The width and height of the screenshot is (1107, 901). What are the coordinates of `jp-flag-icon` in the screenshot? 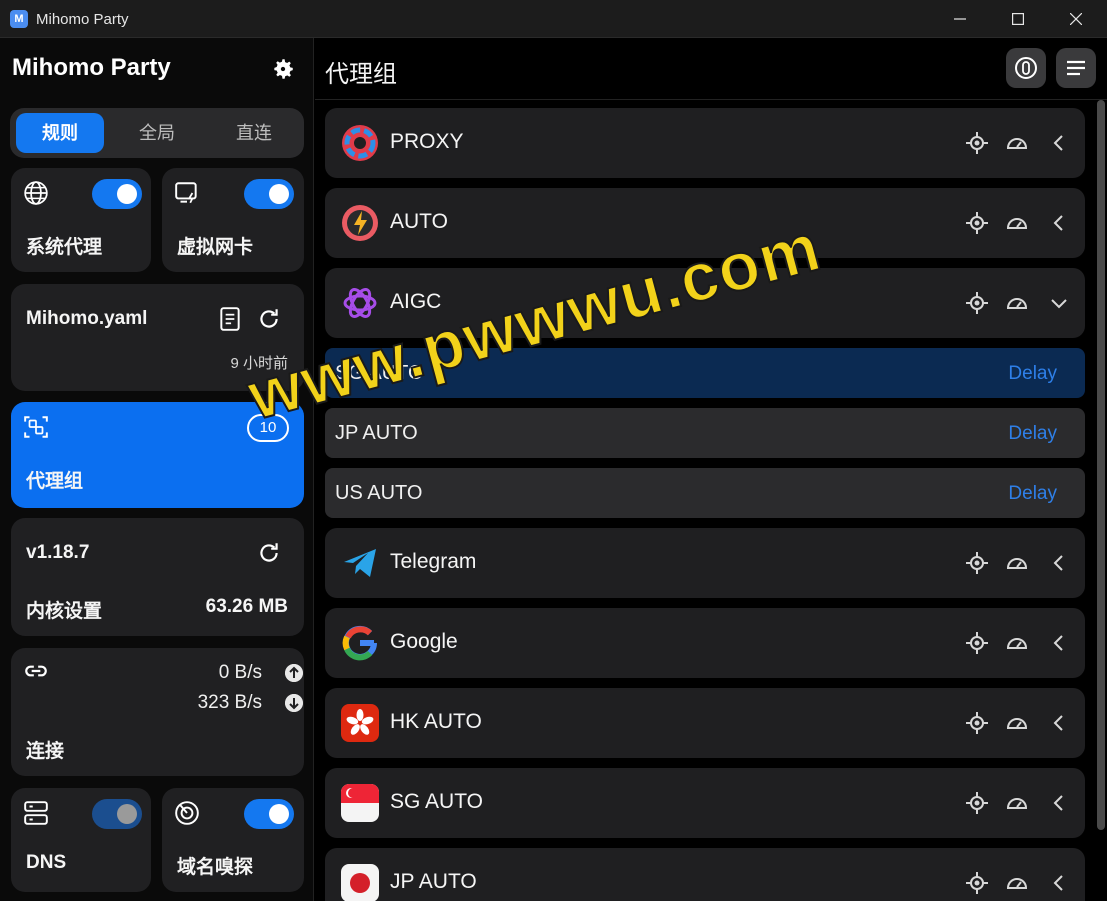 It's located at (360, 882).